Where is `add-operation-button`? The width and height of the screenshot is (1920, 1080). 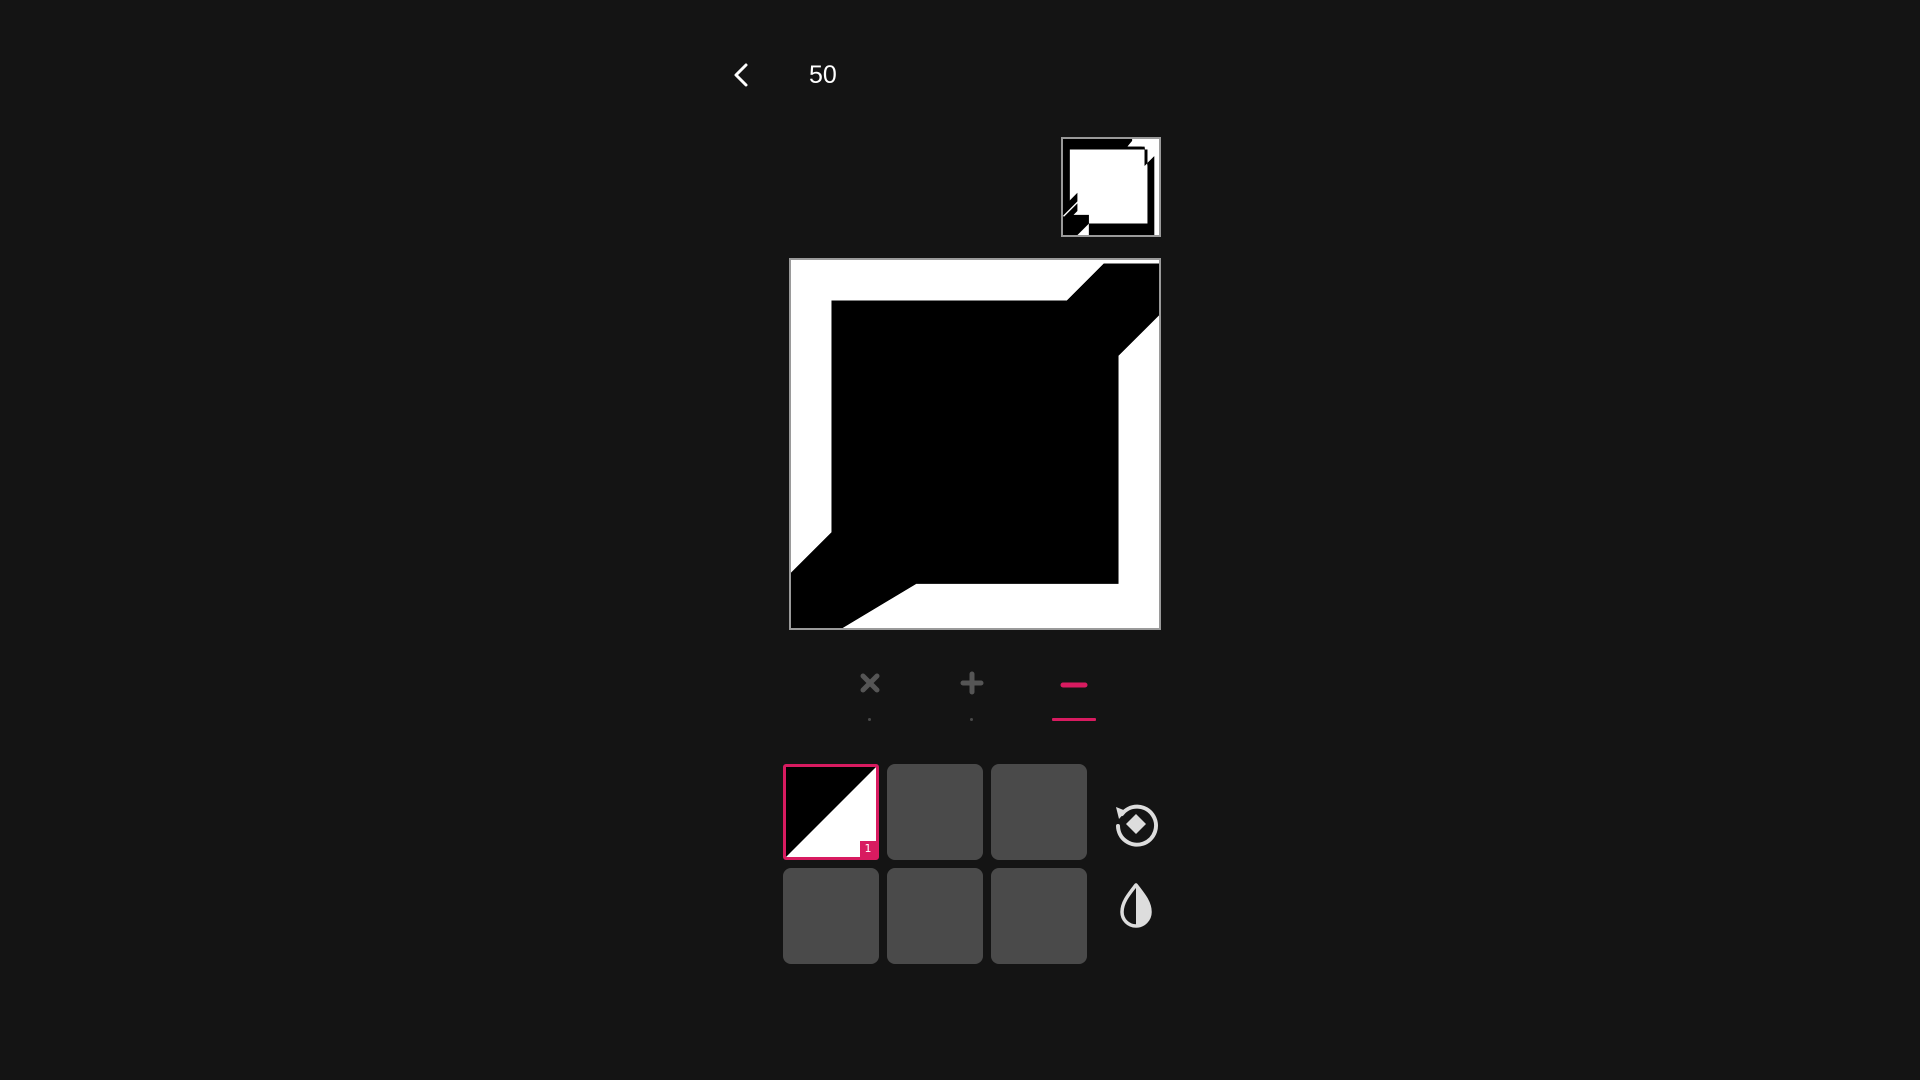 add-operation-button is located at coordinates (972, 694).